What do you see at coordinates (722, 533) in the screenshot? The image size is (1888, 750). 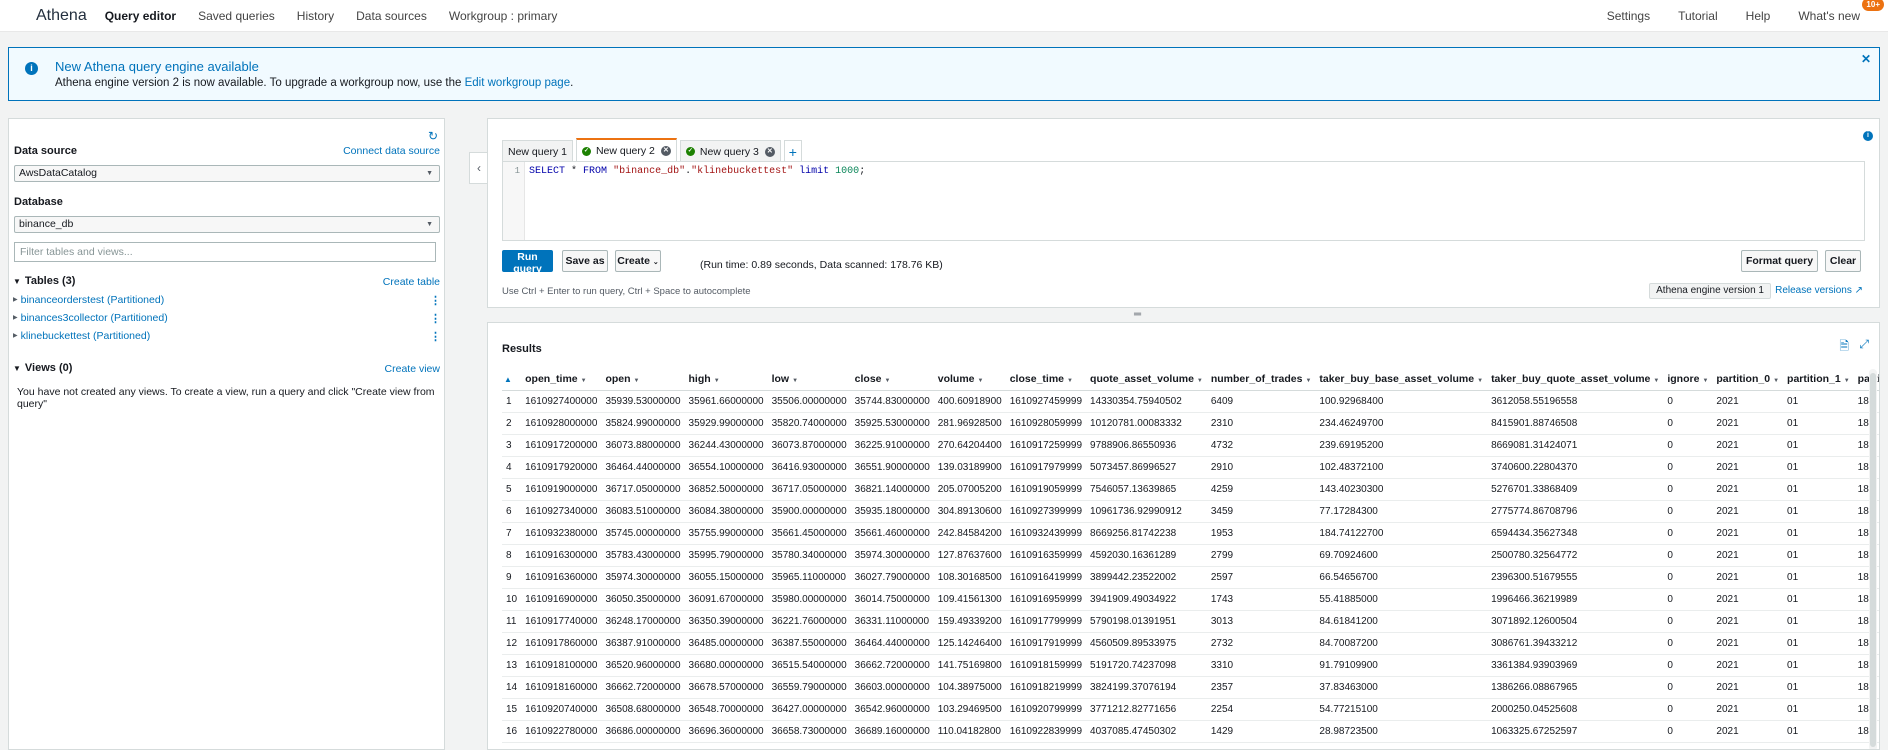 I see `table-cell: 35755.99000000` at bounding box center [722, 533].